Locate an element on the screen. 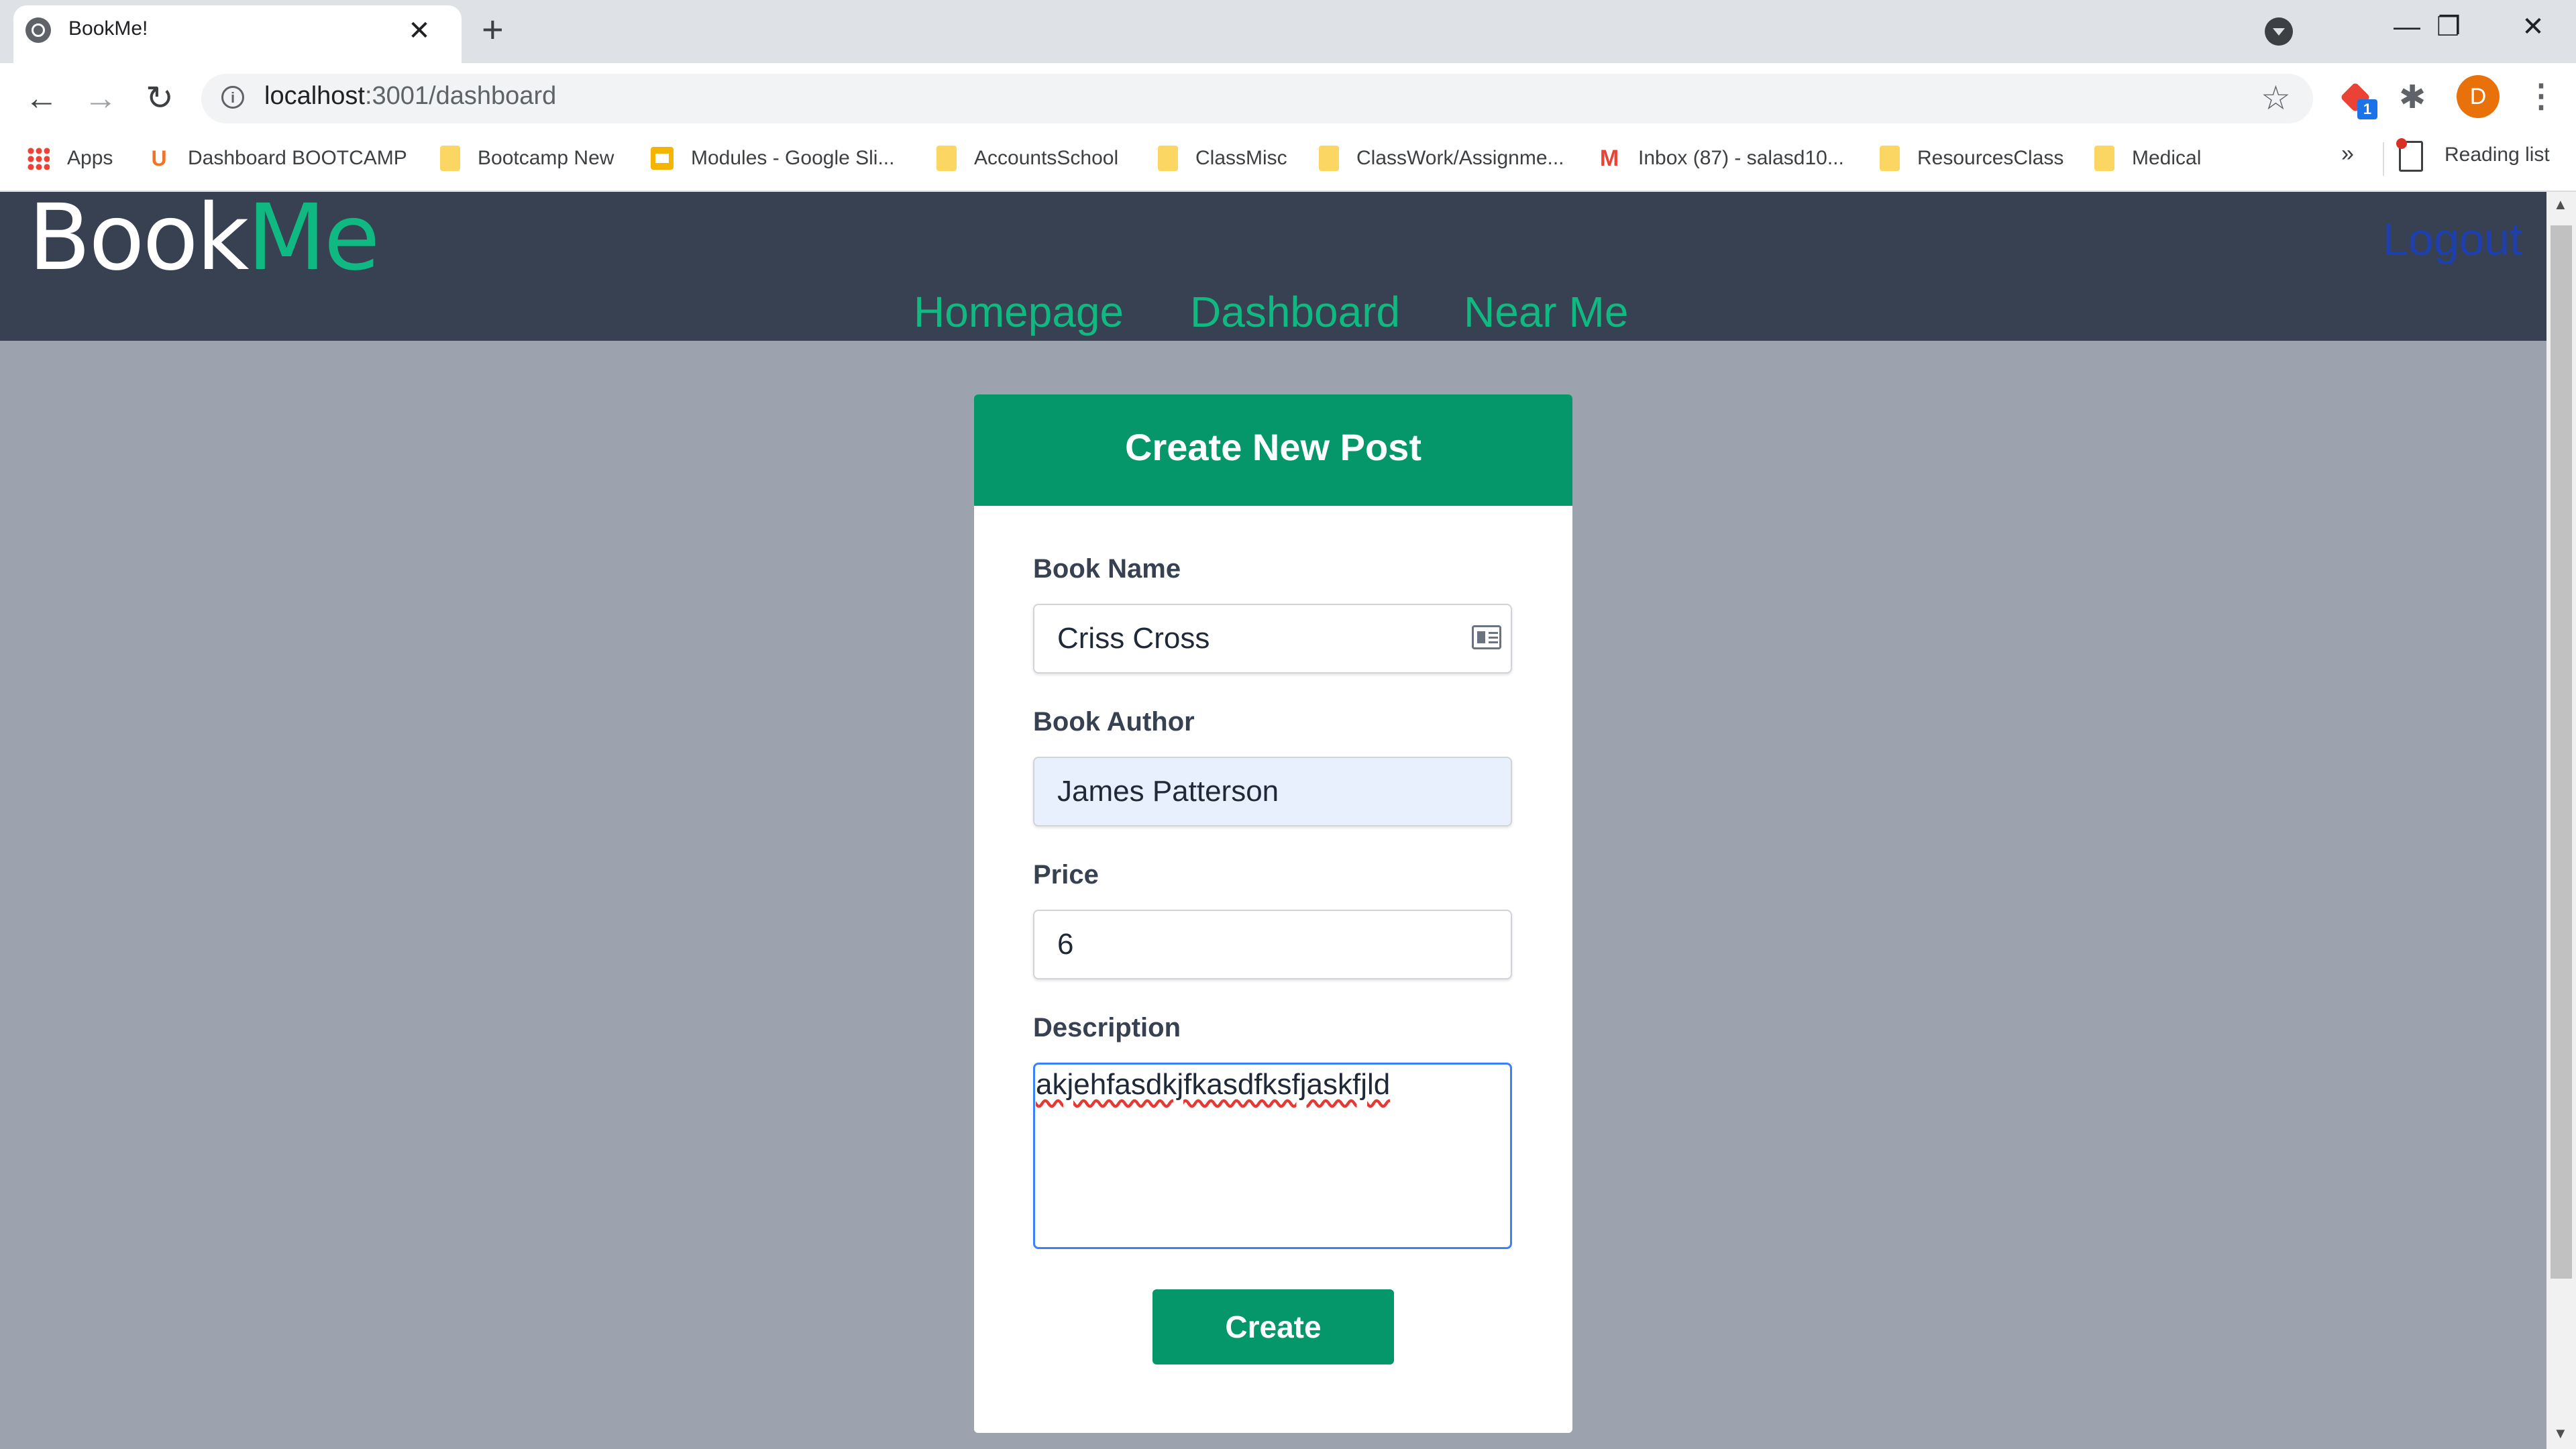 The height and width of the screenshot is (1449, 2576). bookmark-label: Medical is located at coordinates (2167, 158).